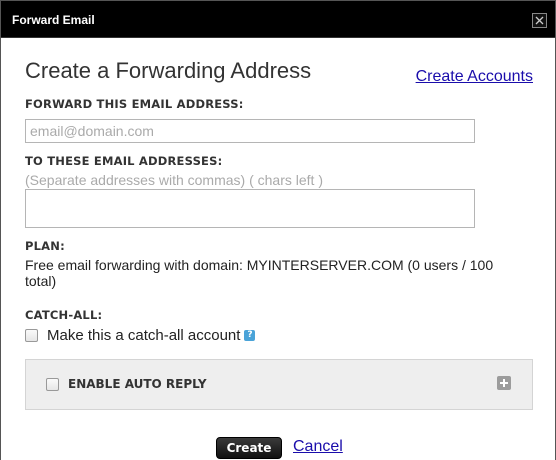  I want to click on dialog-titlebar: Forward Email, so click(278, 19).